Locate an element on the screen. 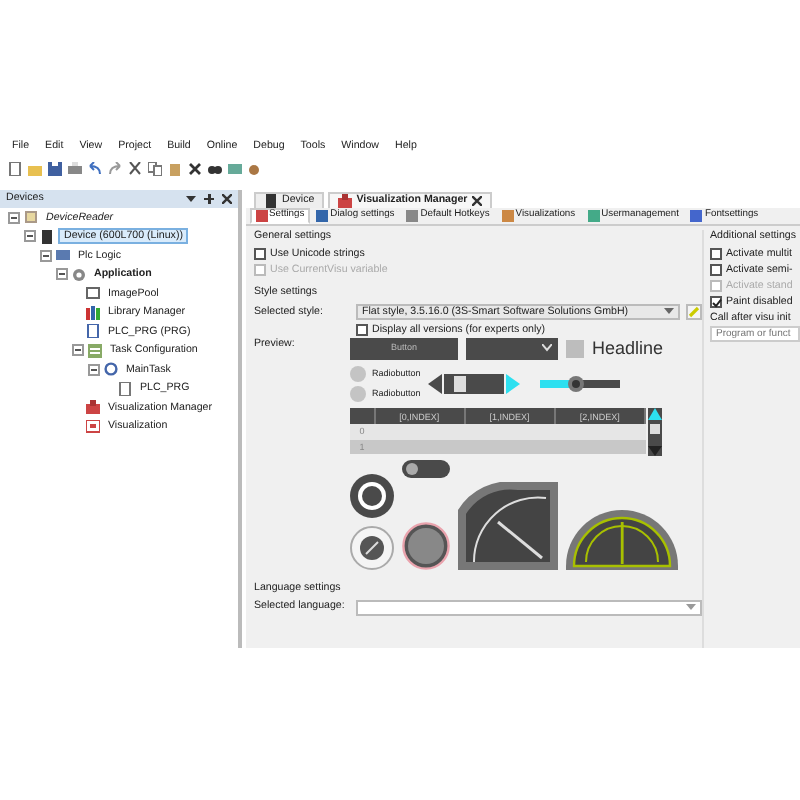  dropdown-icon is located at coordinates (191, 199).